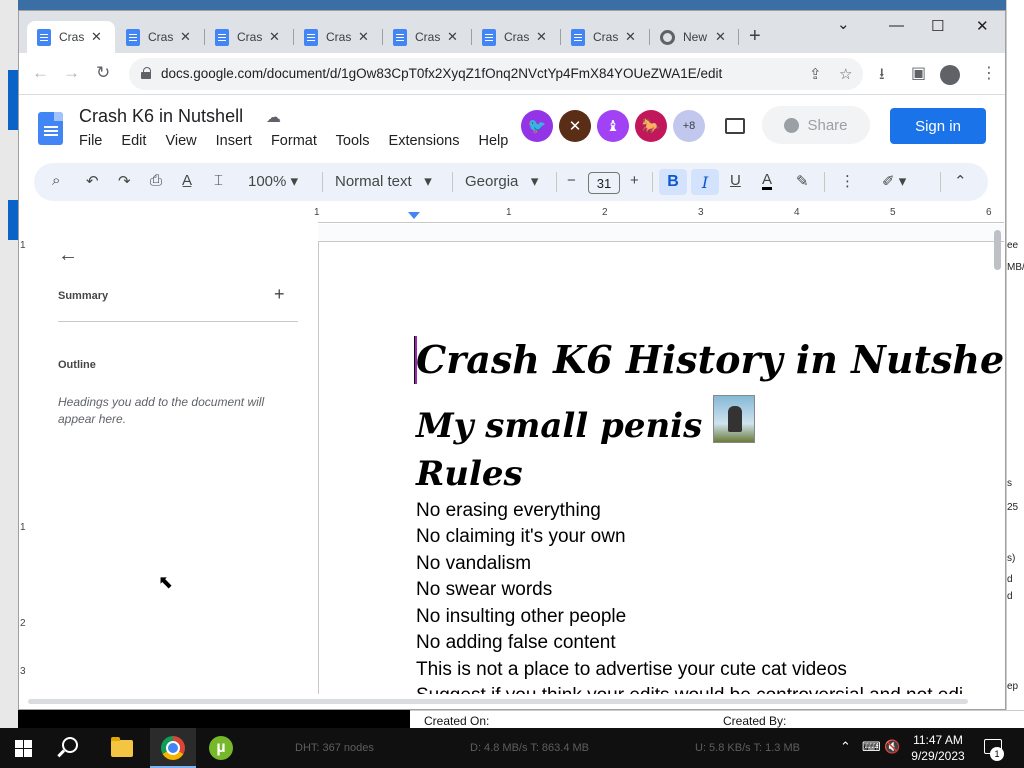 This screenshot has width=1024, height=768. Describe the element at coordinates (871, 747) in the screenshot. I see `network-icon: ⌨` at that location.